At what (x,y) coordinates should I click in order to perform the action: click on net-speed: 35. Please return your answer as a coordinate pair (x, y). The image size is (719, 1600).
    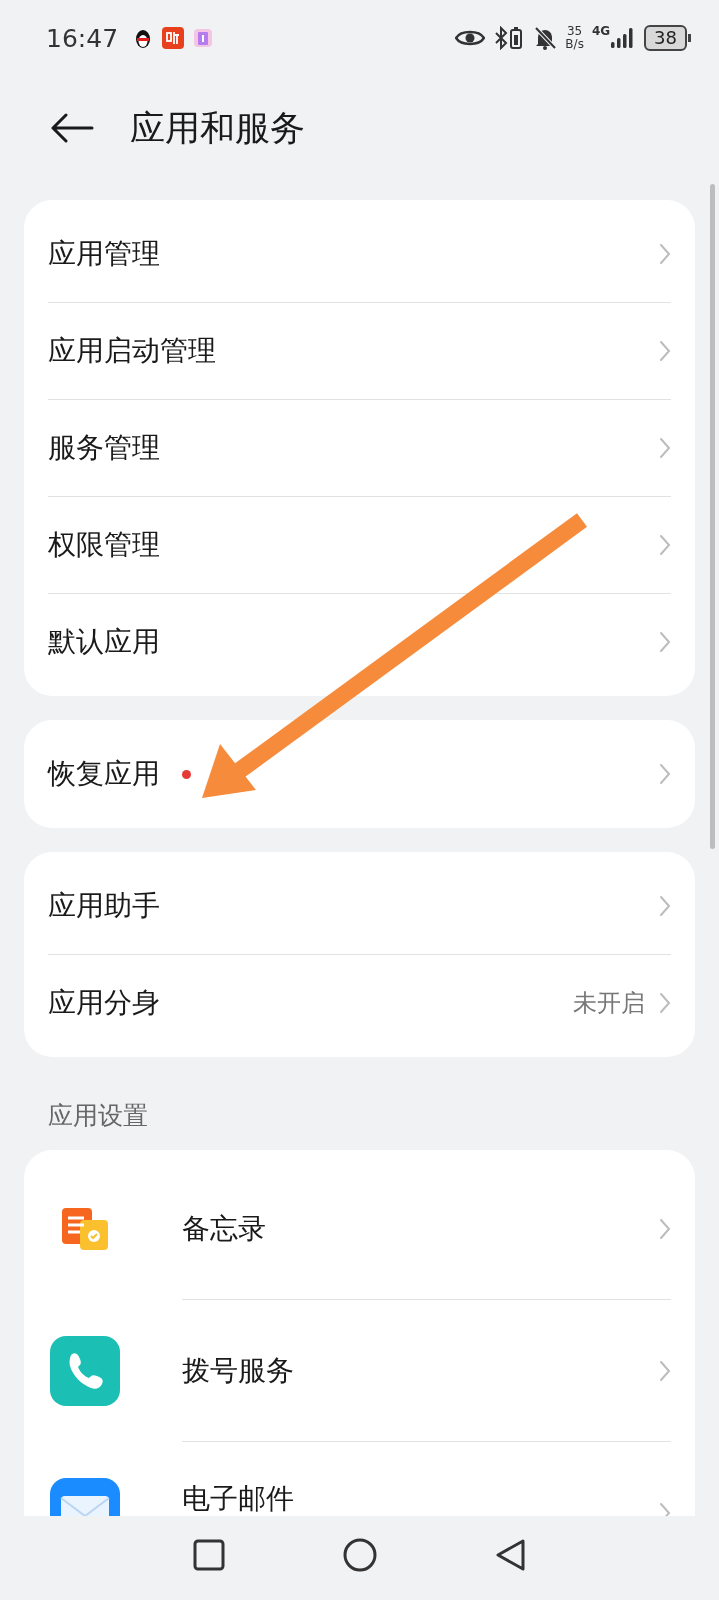
    Looking at the image, I should click on (575, 31).